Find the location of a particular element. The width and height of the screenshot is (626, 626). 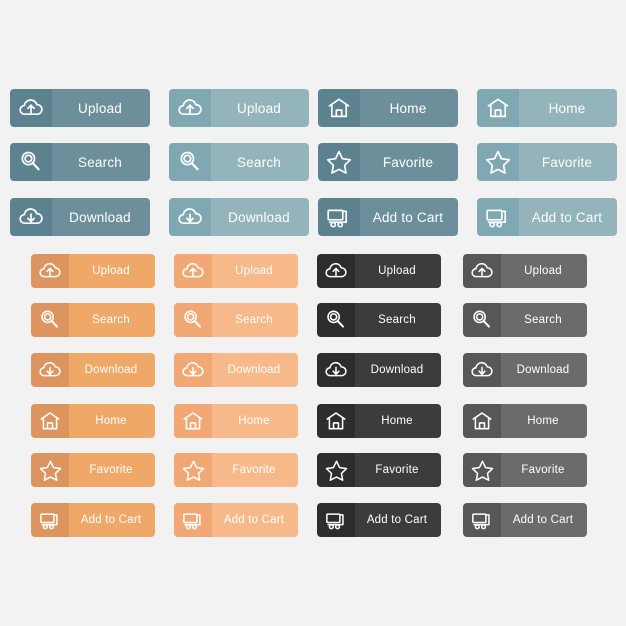

button-add-to-cart-blue-light: Add to Cart is located at coordinates (547, 217).